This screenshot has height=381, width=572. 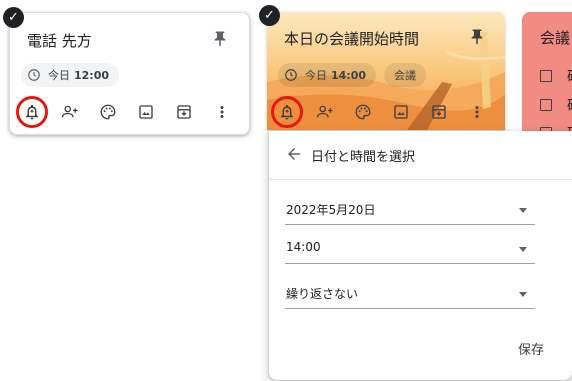 What do you see at coordinates (303, 247) in the screenshot?
I see `time-value: 14:00` at bounding box center [303, 247].